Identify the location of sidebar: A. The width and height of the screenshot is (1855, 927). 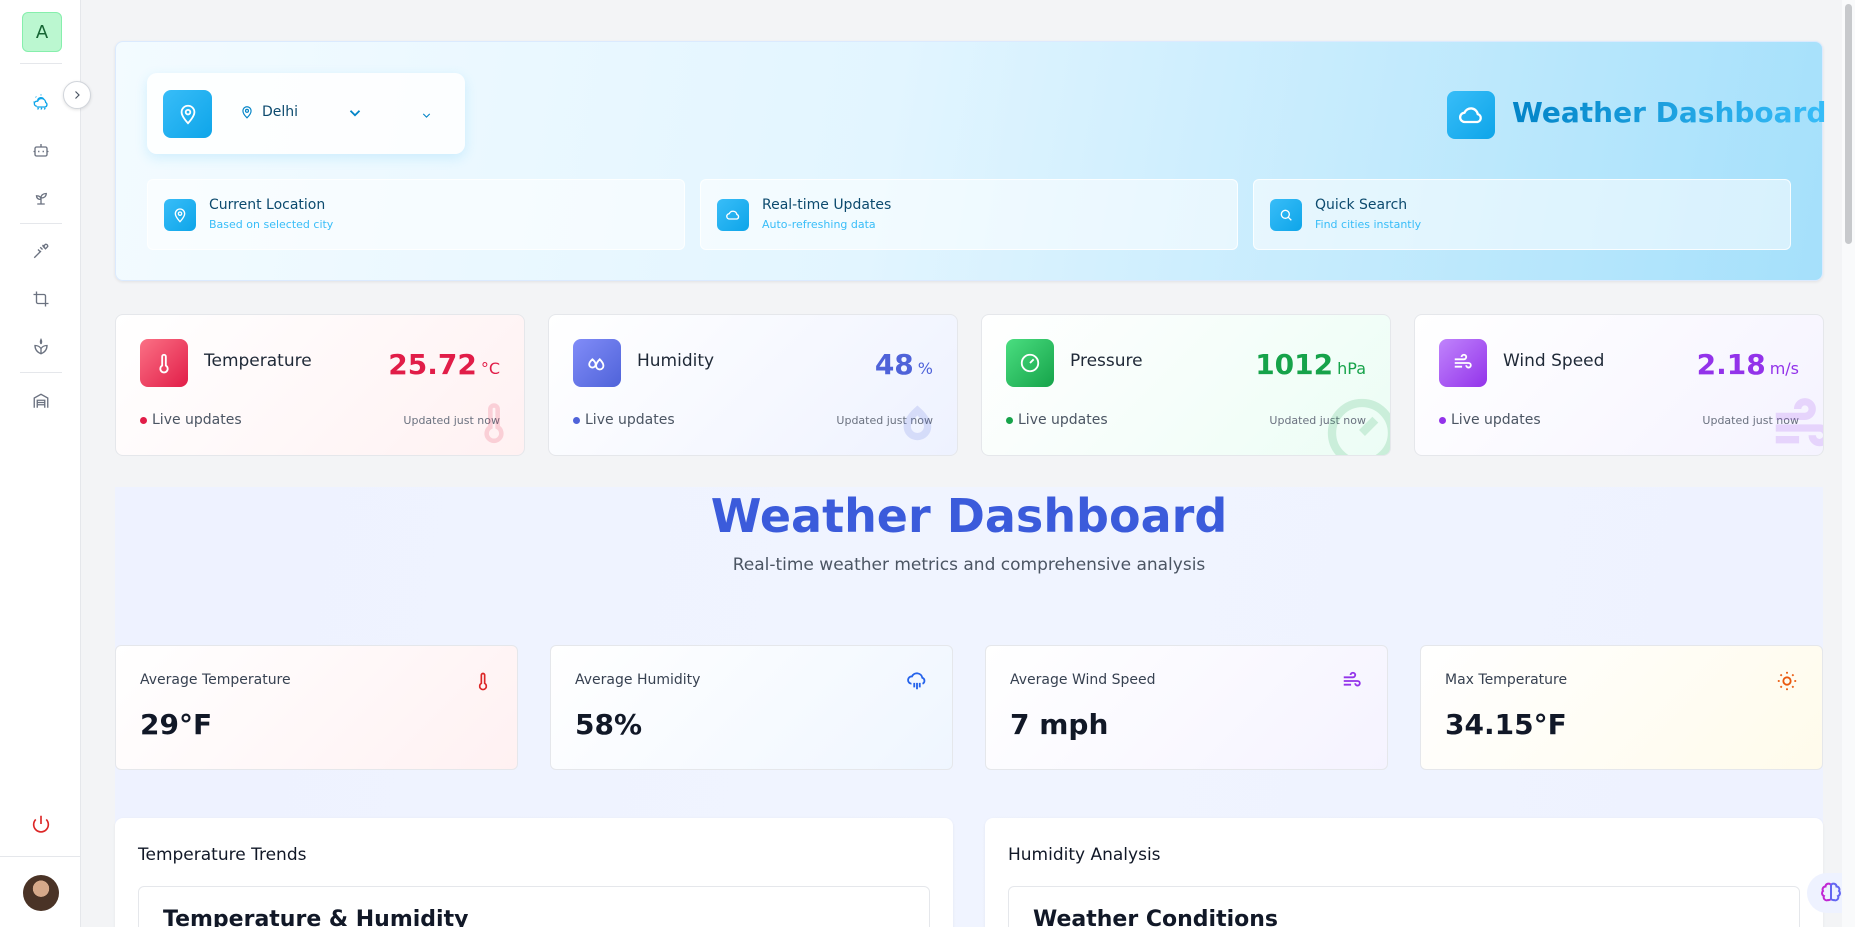
(40, 463).